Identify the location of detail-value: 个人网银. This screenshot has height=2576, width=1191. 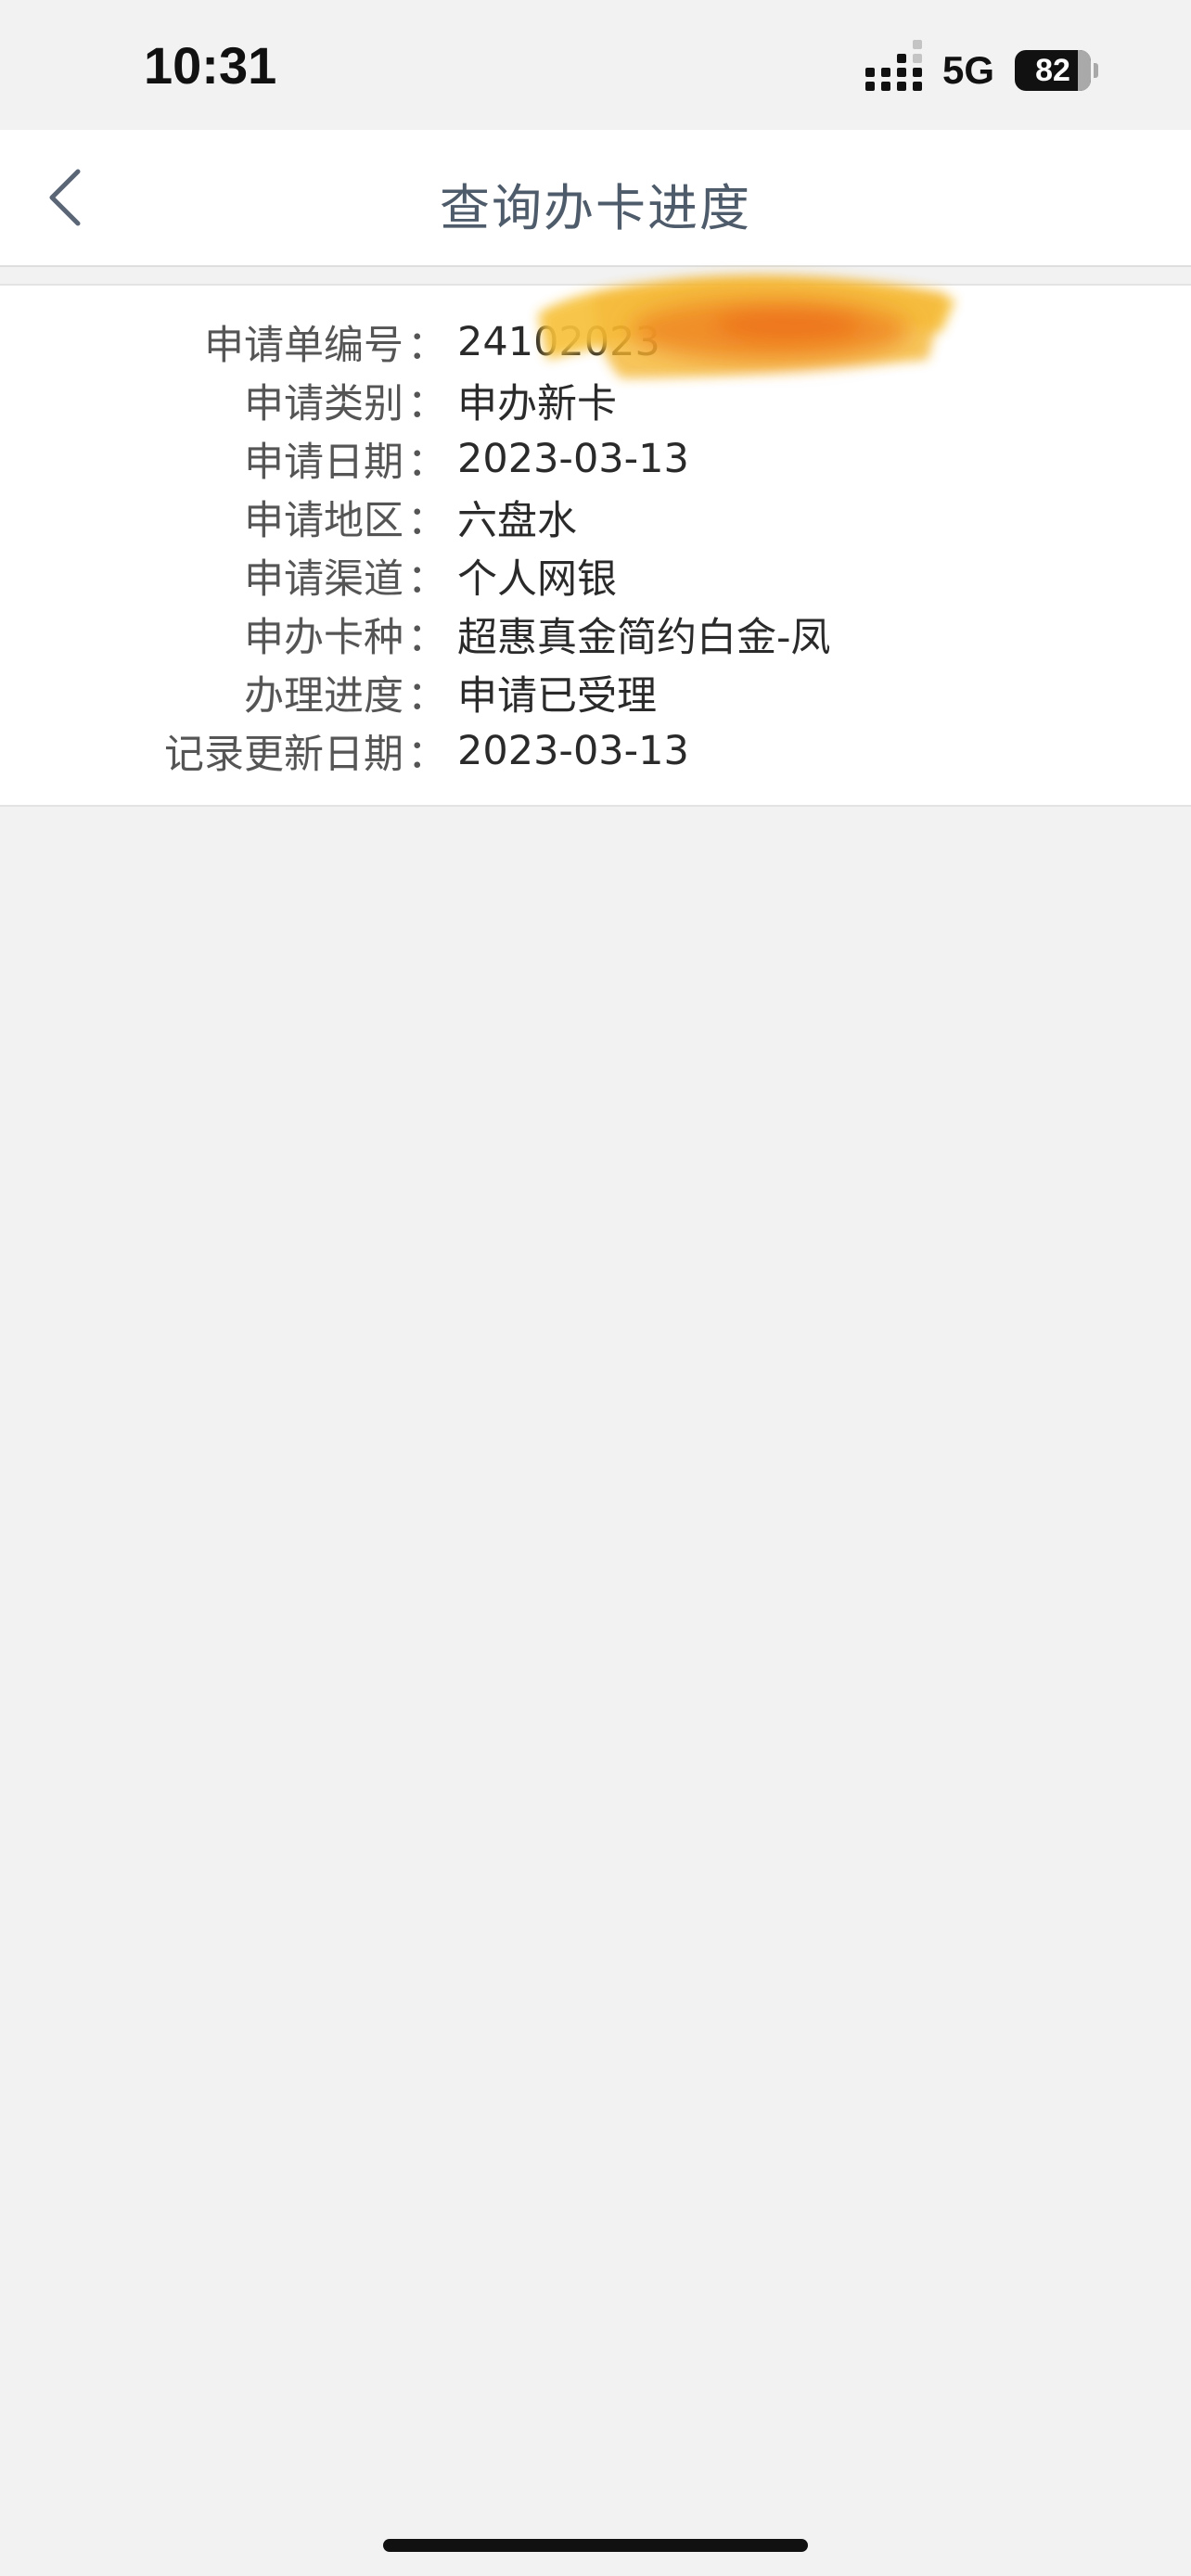
(537, 579).